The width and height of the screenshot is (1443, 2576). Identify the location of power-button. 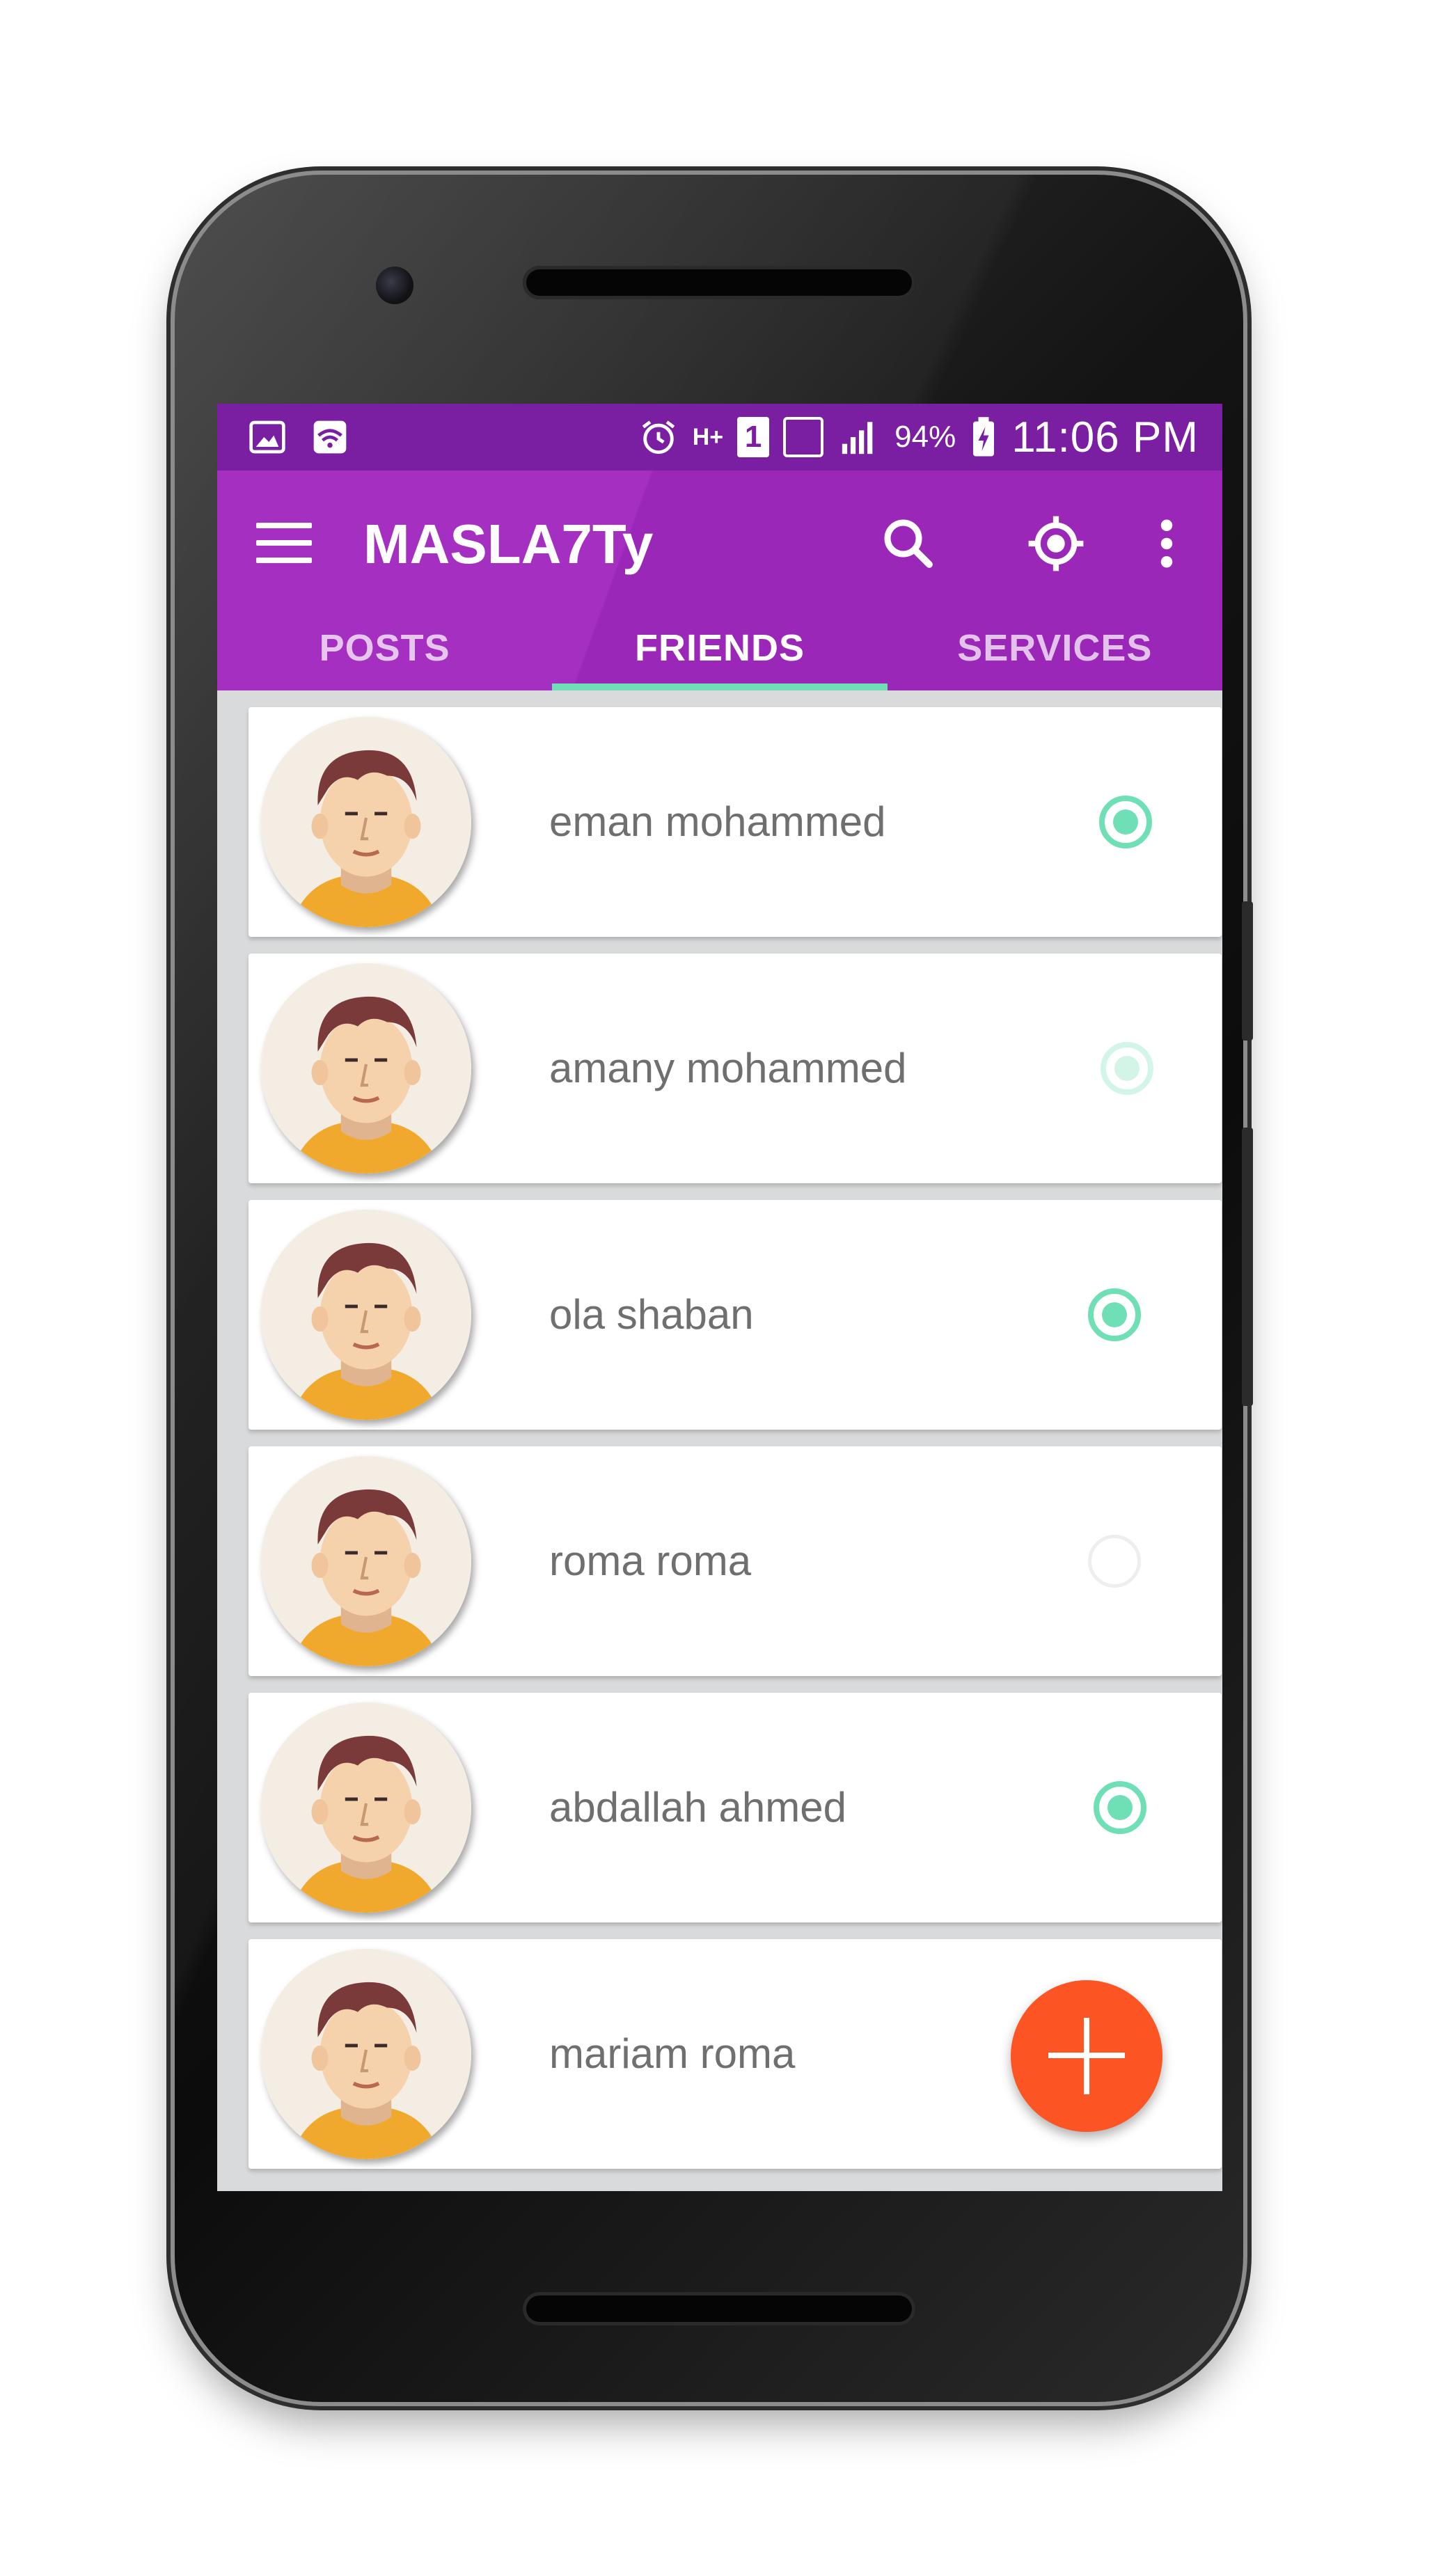
(1247, 971).